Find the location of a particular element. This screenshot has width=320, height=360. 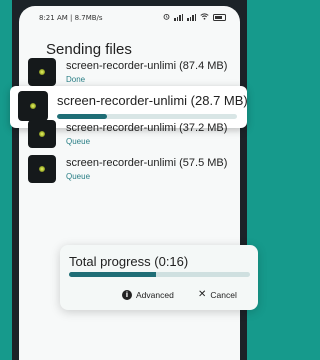

cancel-button: ✕ Cancel is located at coordinates (217, 295).